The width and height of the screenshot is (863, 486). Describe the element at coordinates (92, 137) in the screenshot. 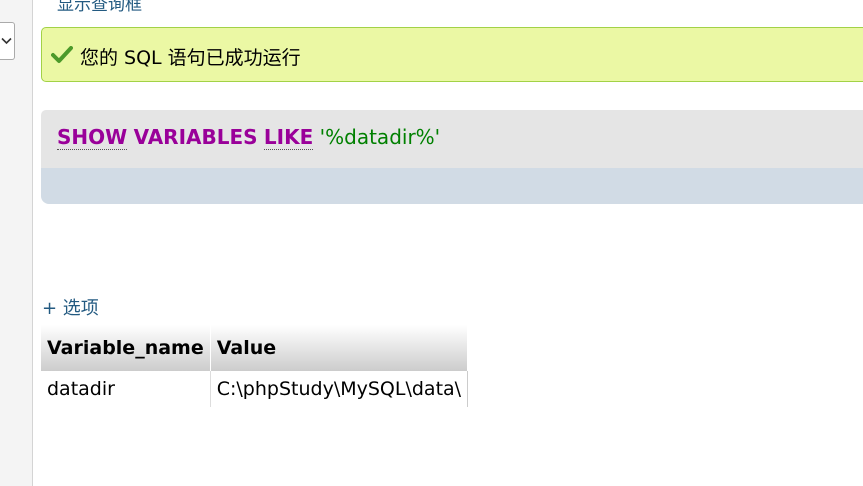

I see `sql-keyword-show: SHOW` at that location.